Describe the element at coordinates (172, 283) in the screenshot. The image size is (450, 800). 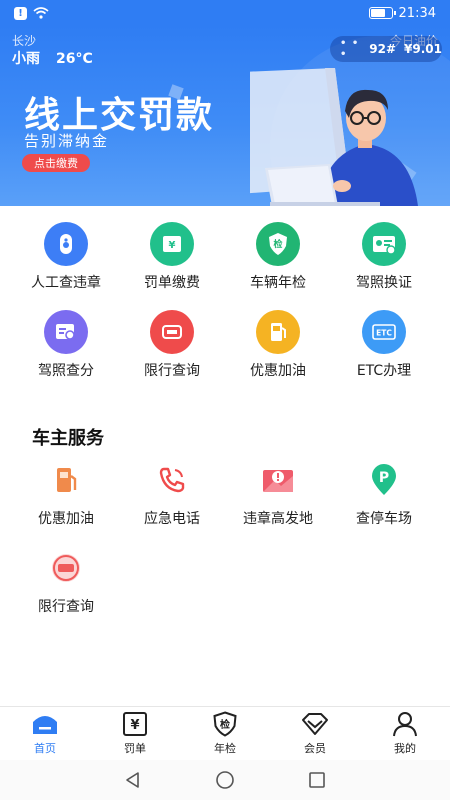
I see `action-label: 罚单缴费` at that location.